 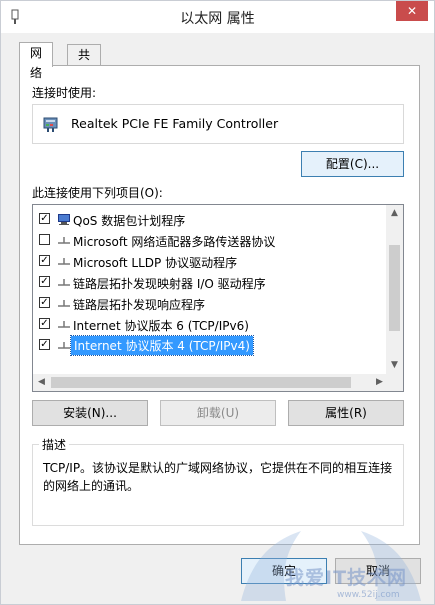 I want to click on list-item: ✓ 链路层拓扑发现响应程序, so click(x=208, y=303).